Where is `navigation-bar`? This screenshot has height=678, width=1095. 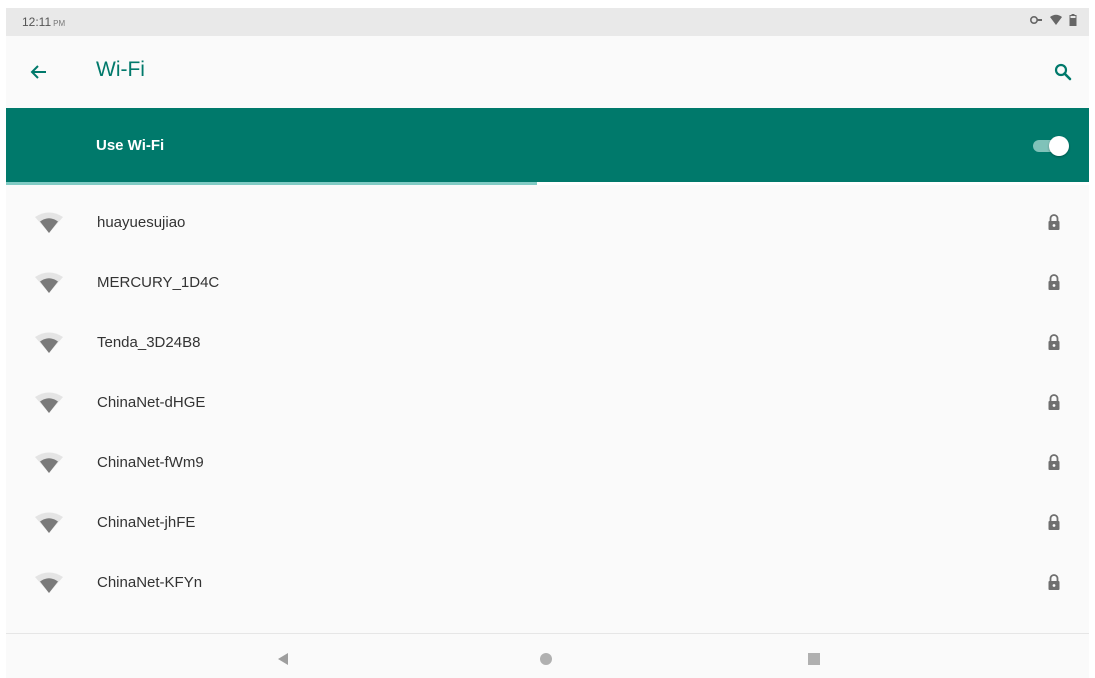
navigation-bar is located at coordinates (547, 657).